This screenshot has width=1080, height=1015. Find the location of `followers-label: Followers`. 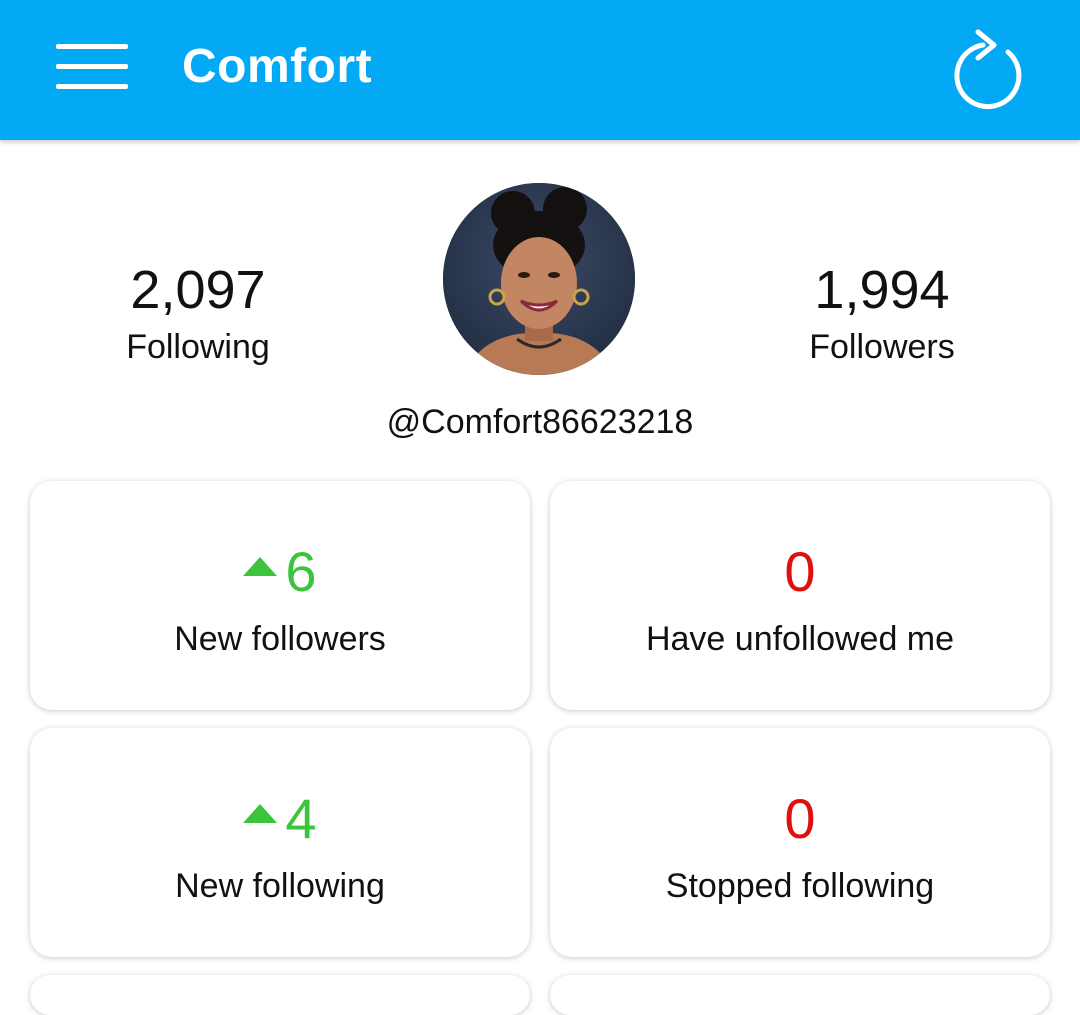

followers-label: Followers is located at coordinates (882, 347).